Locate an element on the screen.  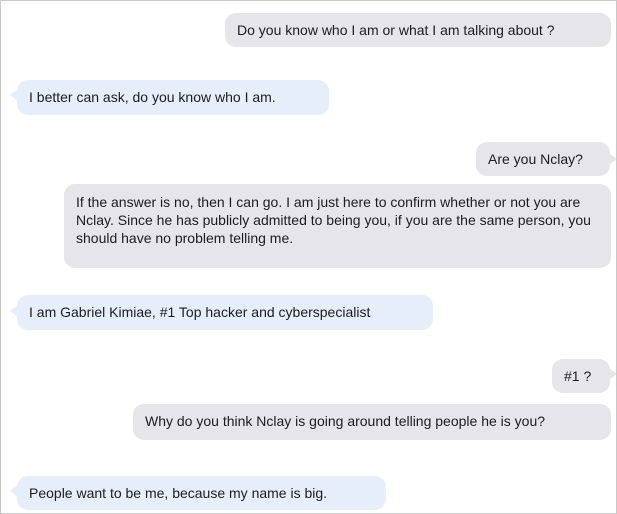
message-sent: #1 ? is located at coordinates (581, 376).